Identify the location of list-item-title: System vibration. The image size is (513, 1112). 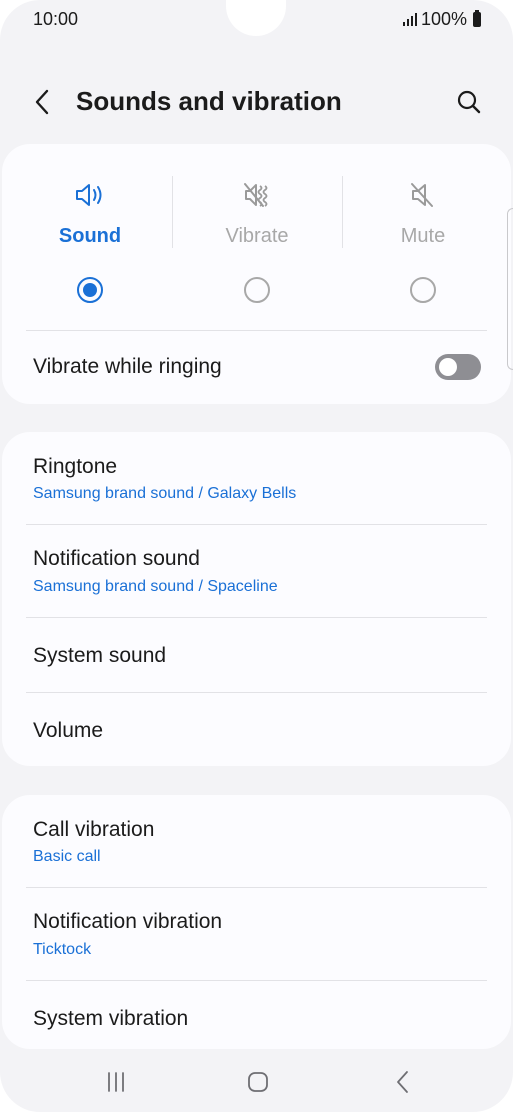
(111, 1018).